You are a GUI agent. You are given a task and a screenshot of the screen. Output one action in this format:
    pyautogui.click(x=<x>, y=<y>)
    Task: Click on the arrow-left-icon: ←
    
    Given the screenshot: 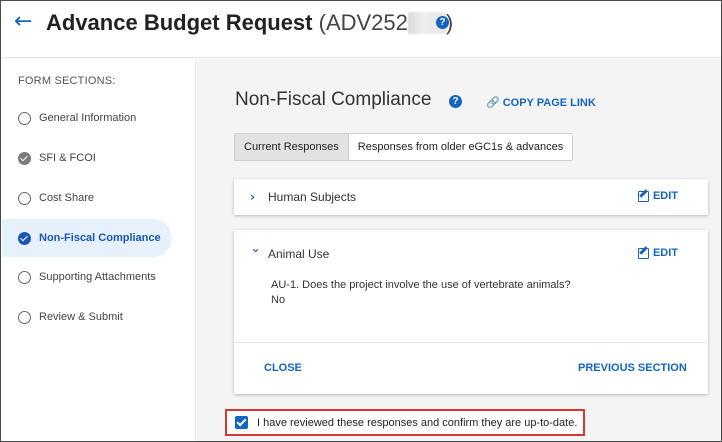 What is the action you would take?
    pyautogui.click(x=23, y=22)
    